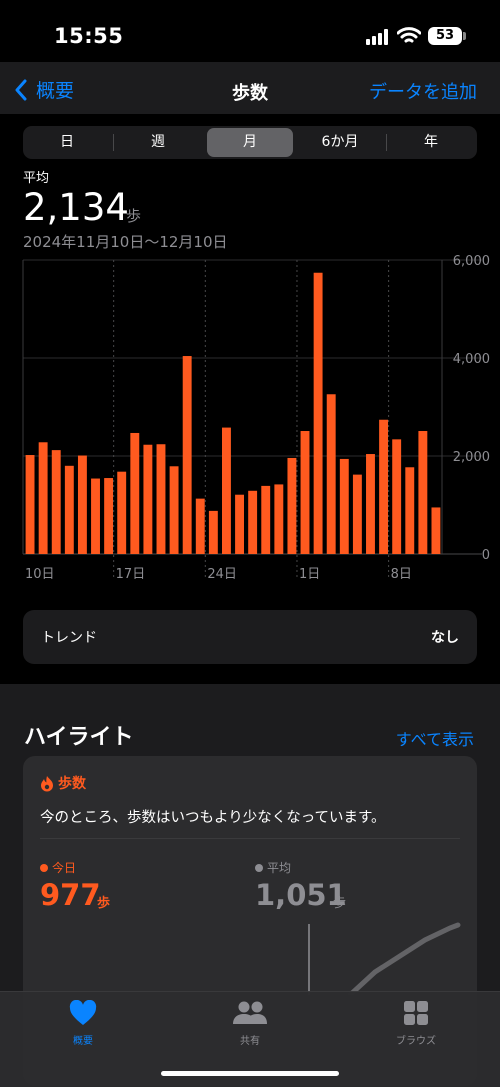 The height and width of the screenshot is (1087, 500). I want to click on tab-summary: 概要, so click(83, 1023).